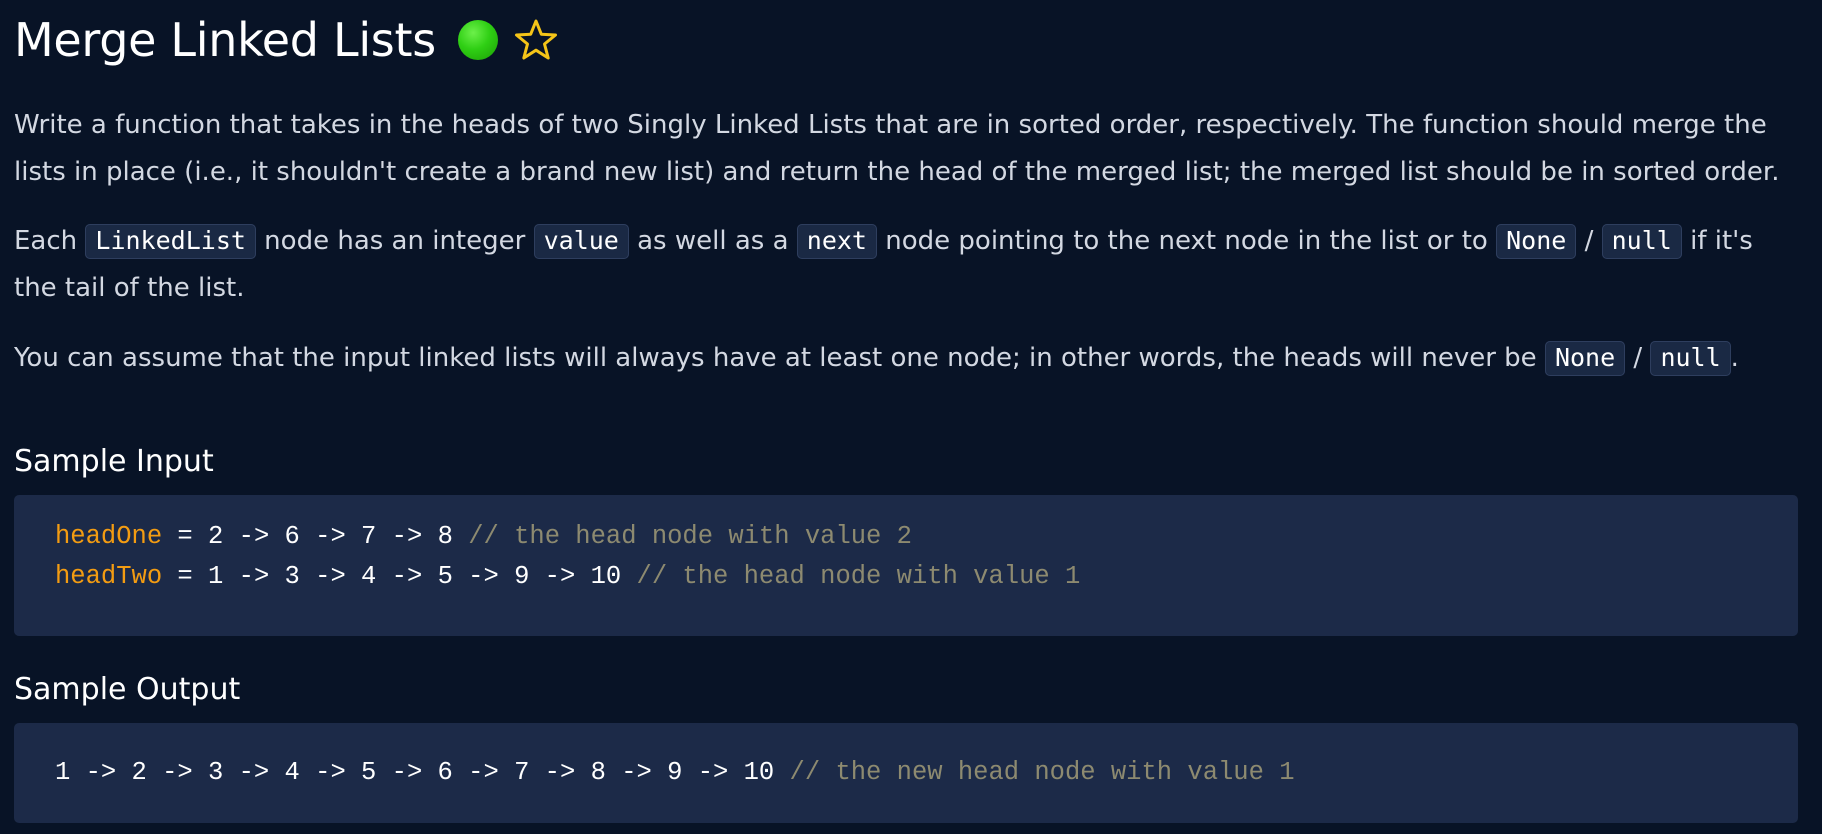 The width and height of the screenshot is (1822, 834). Describe the element at coordinates (712, 241) in the screenshot. I see `text: as well as a` at that location.